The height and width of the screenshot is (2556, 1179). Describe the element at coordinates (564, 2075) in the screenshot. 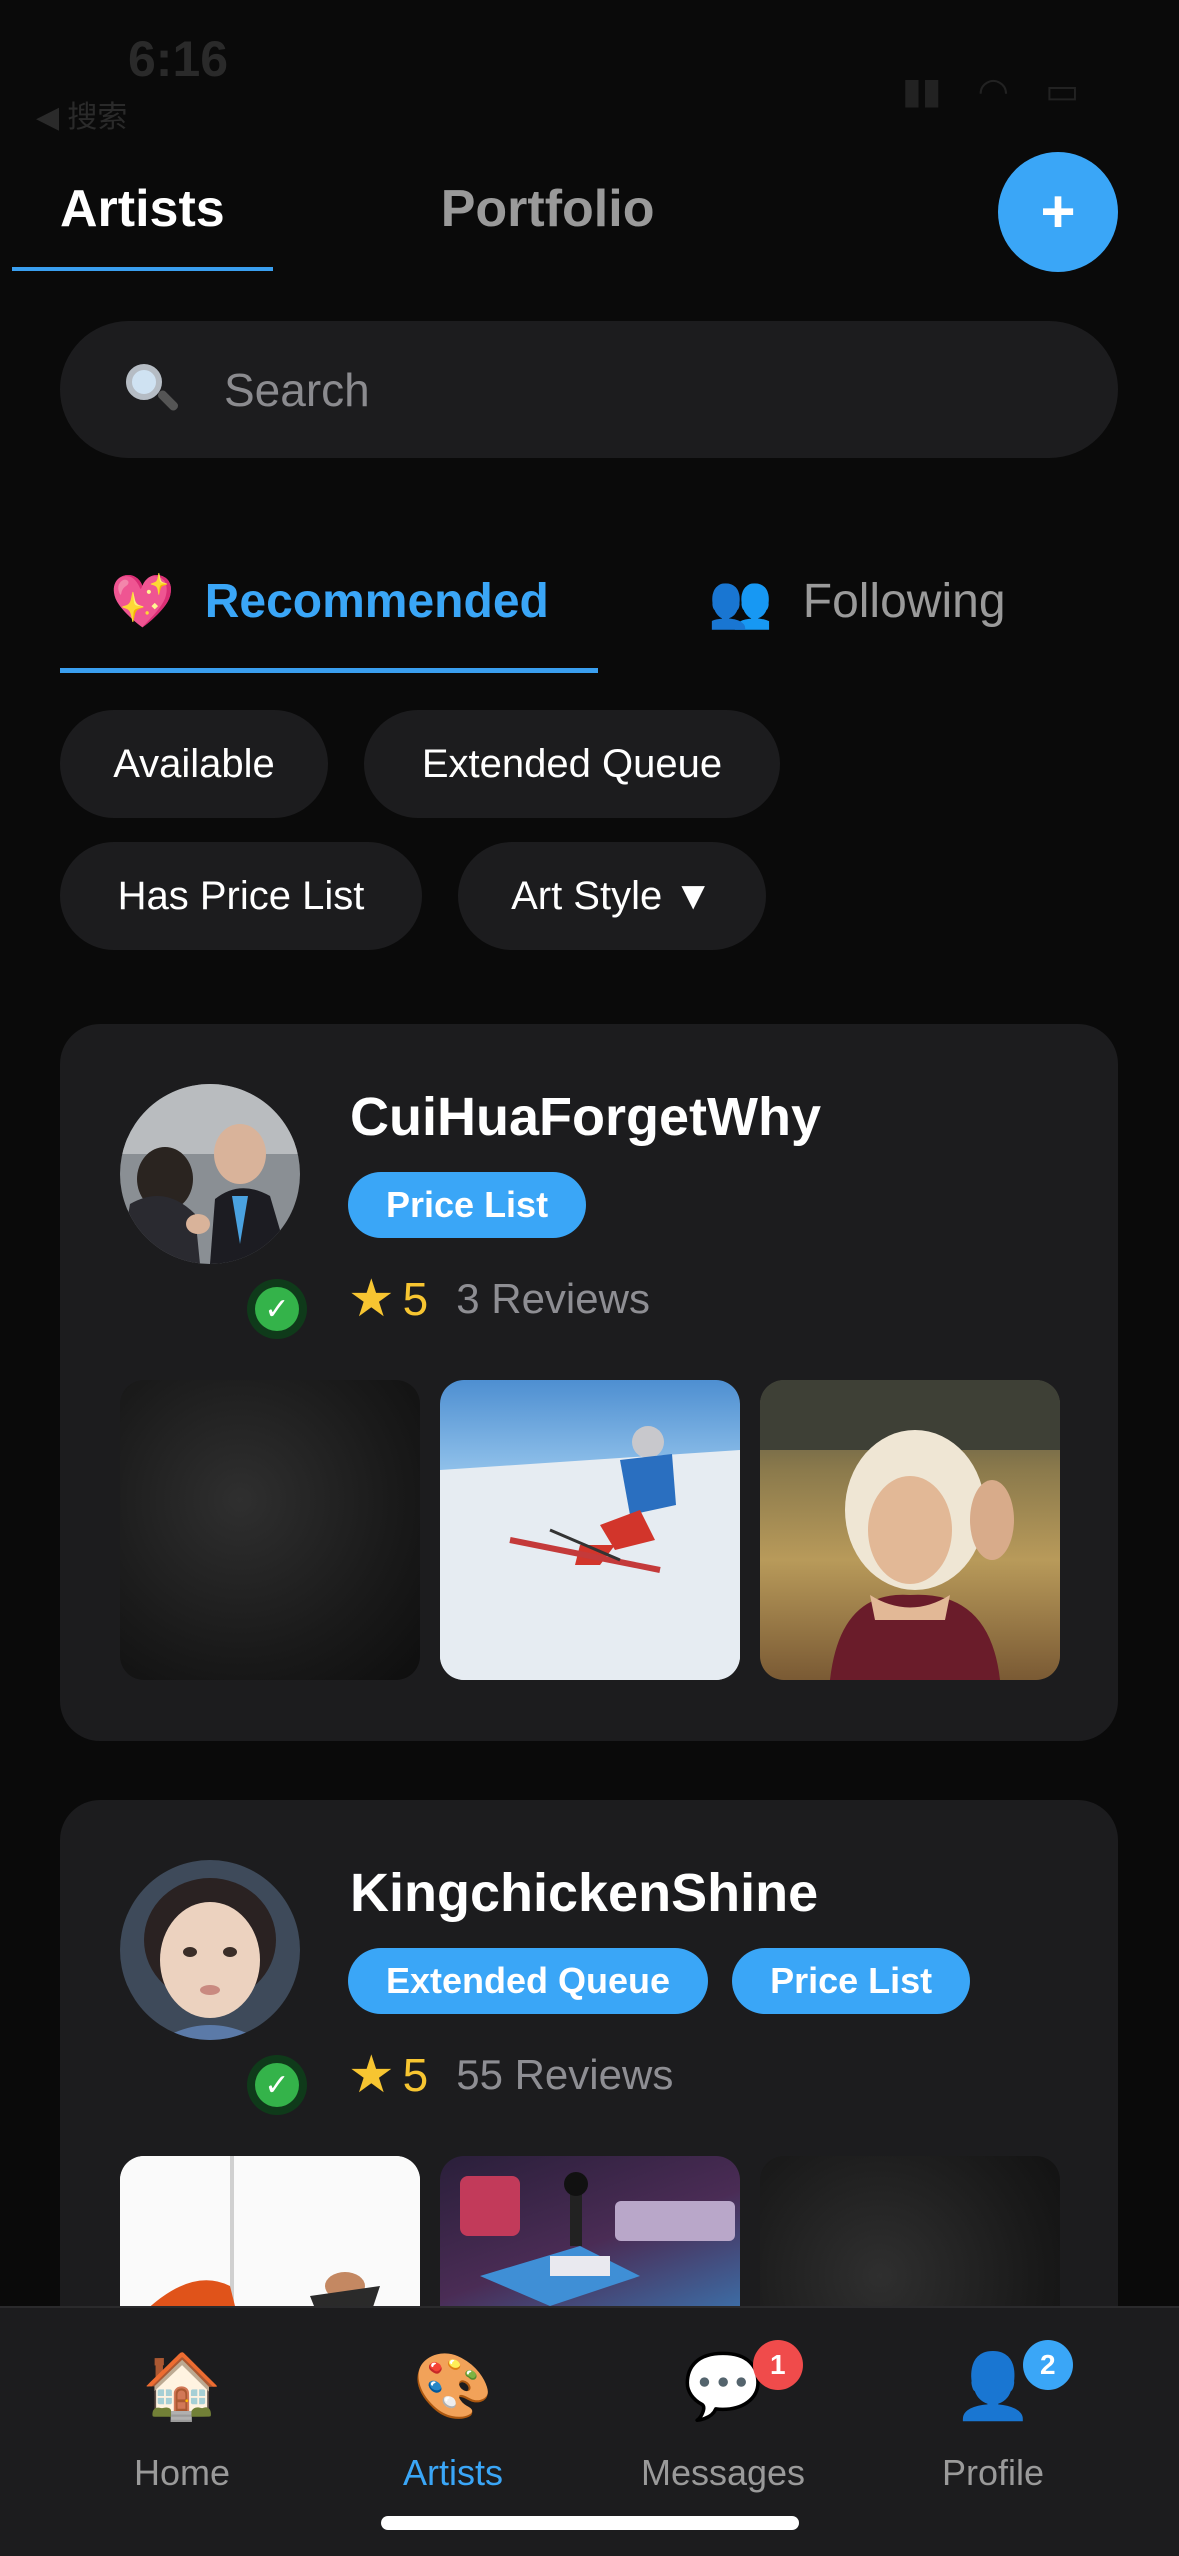

I see `review-count: 55 Reviews` at that location.